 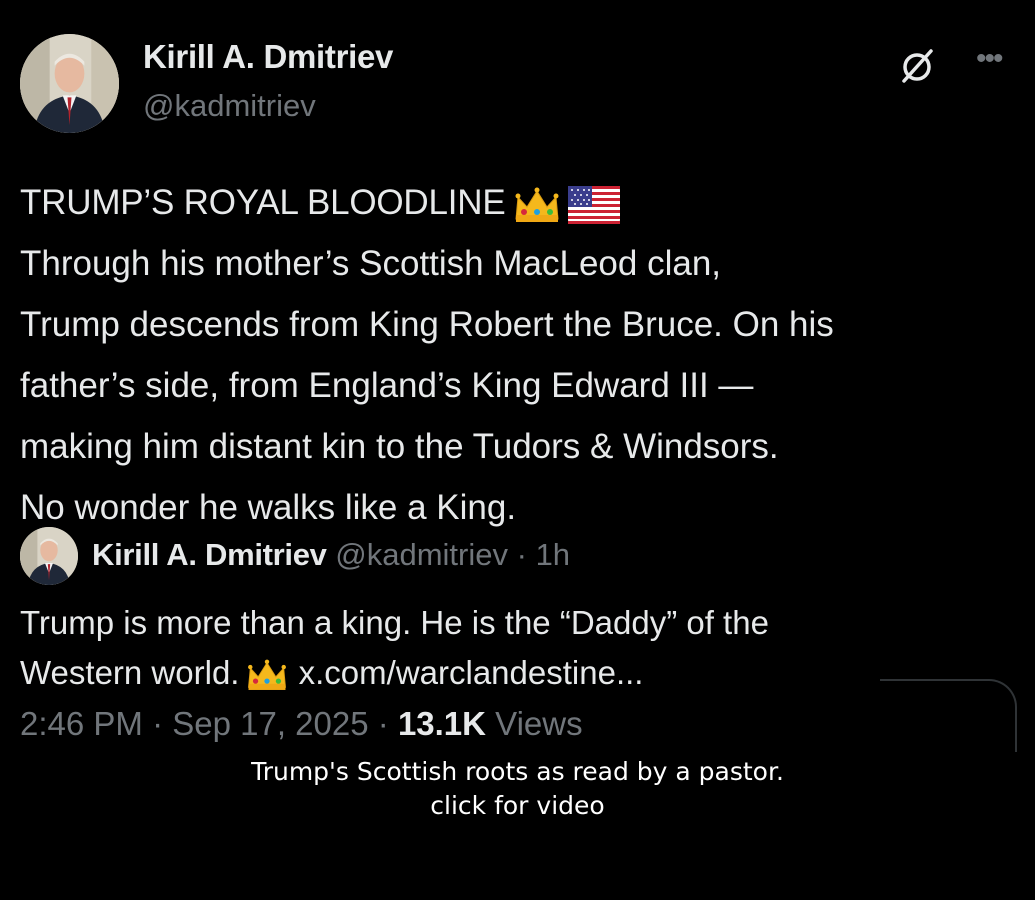 I want to click on quoted-display-name: Kirill A. Dmitriev, so click(x=209, y=554).